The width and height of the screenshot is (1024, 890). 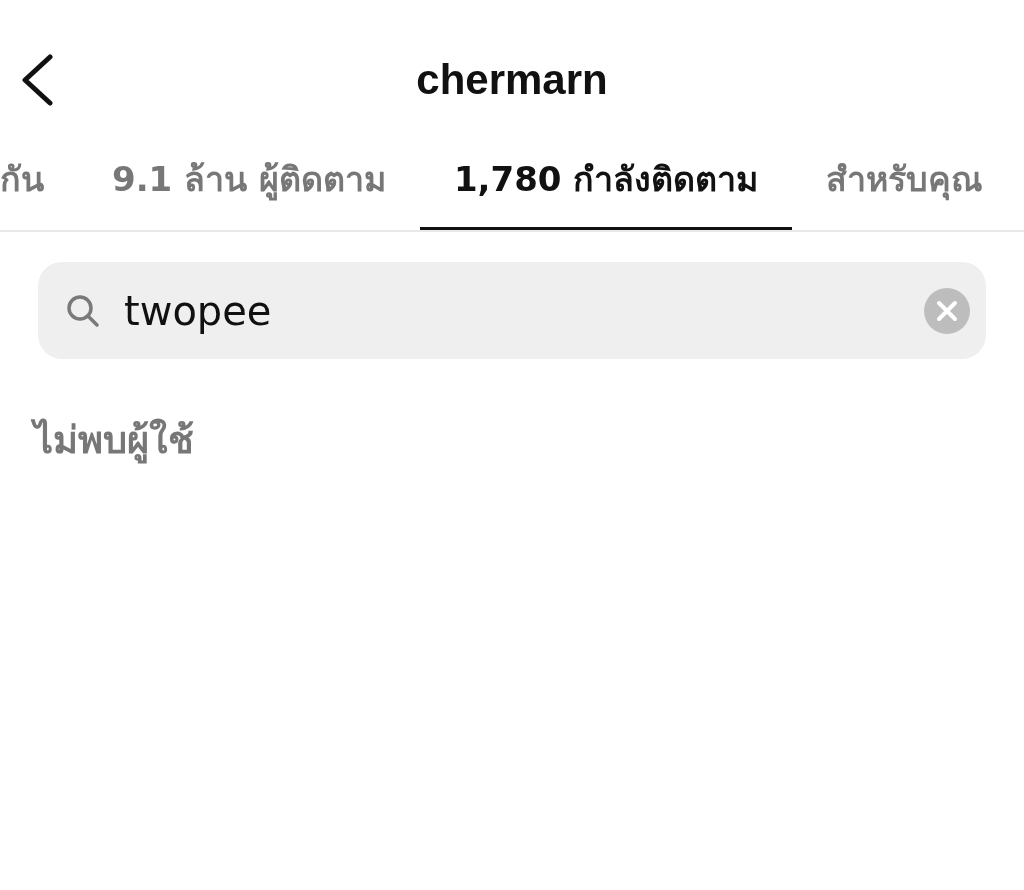 What do you see at coordinates (606, 180) in the screenshot?
I see `tab: 1,780 กำลังติดตาม` at bounding box center [606, 180].